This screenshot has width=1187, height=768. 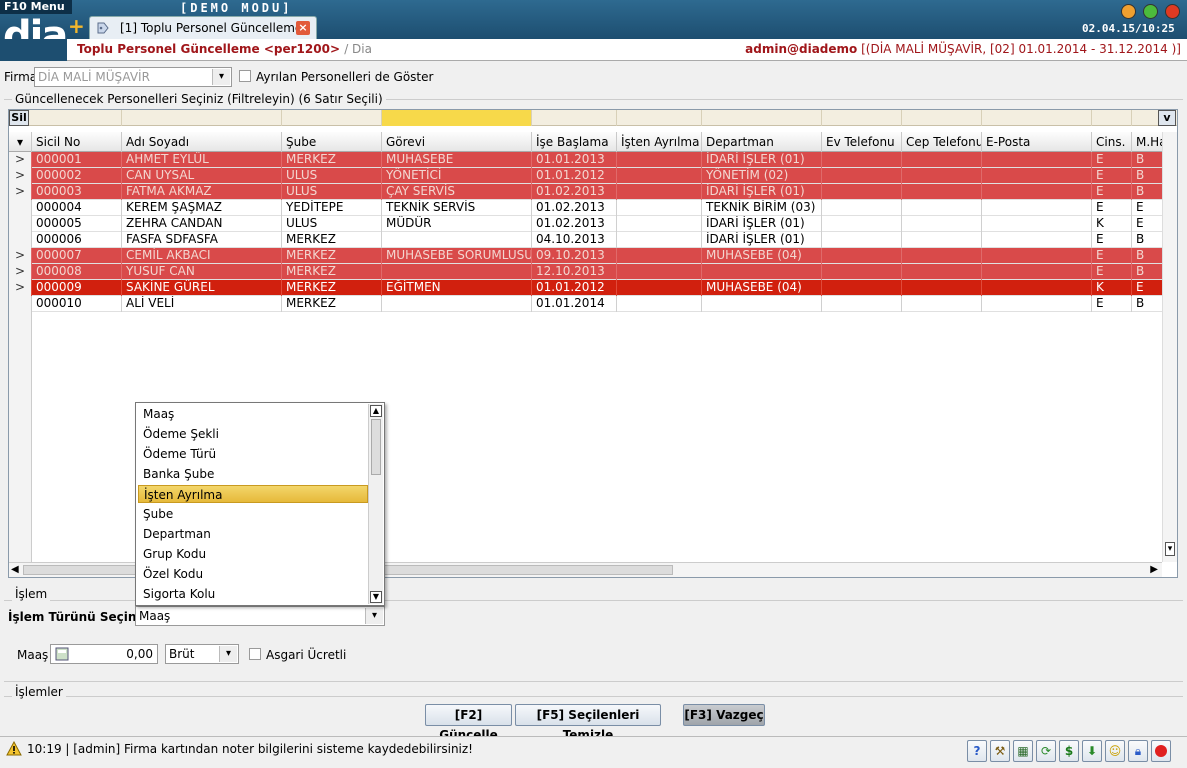 I want to click on table-cell: FASFA SDFASFA, so click(x=202, y=240).